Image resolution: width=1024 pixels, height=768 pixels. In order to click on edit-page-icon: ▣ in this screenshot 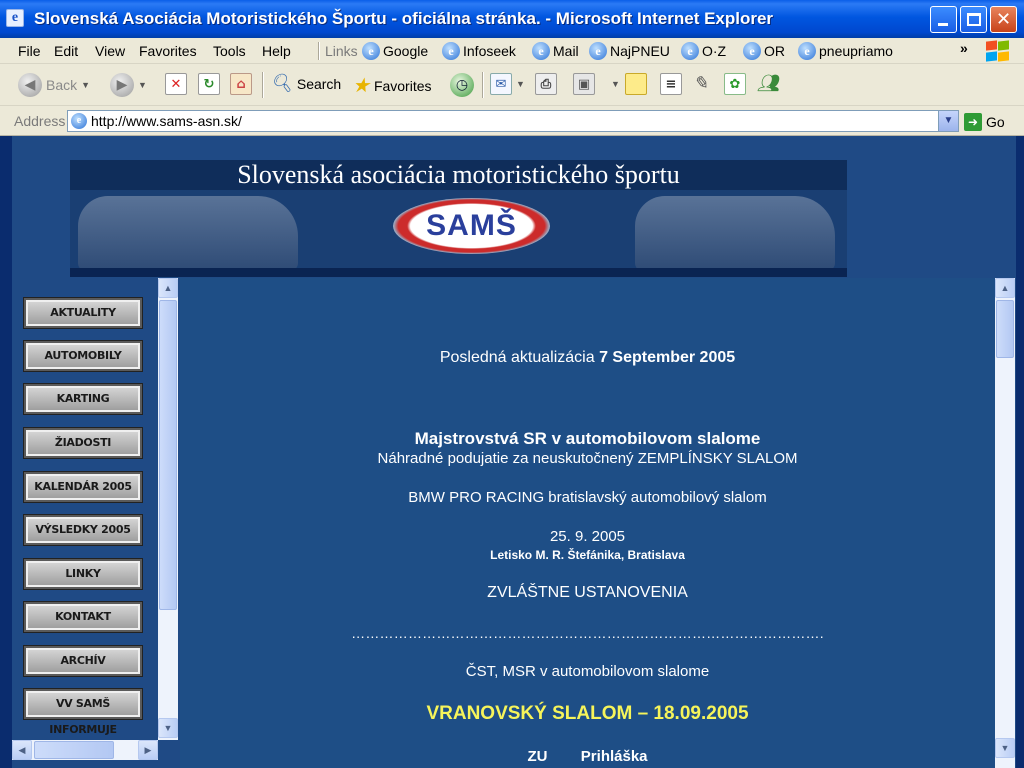, I will do `click(584, 84)`.